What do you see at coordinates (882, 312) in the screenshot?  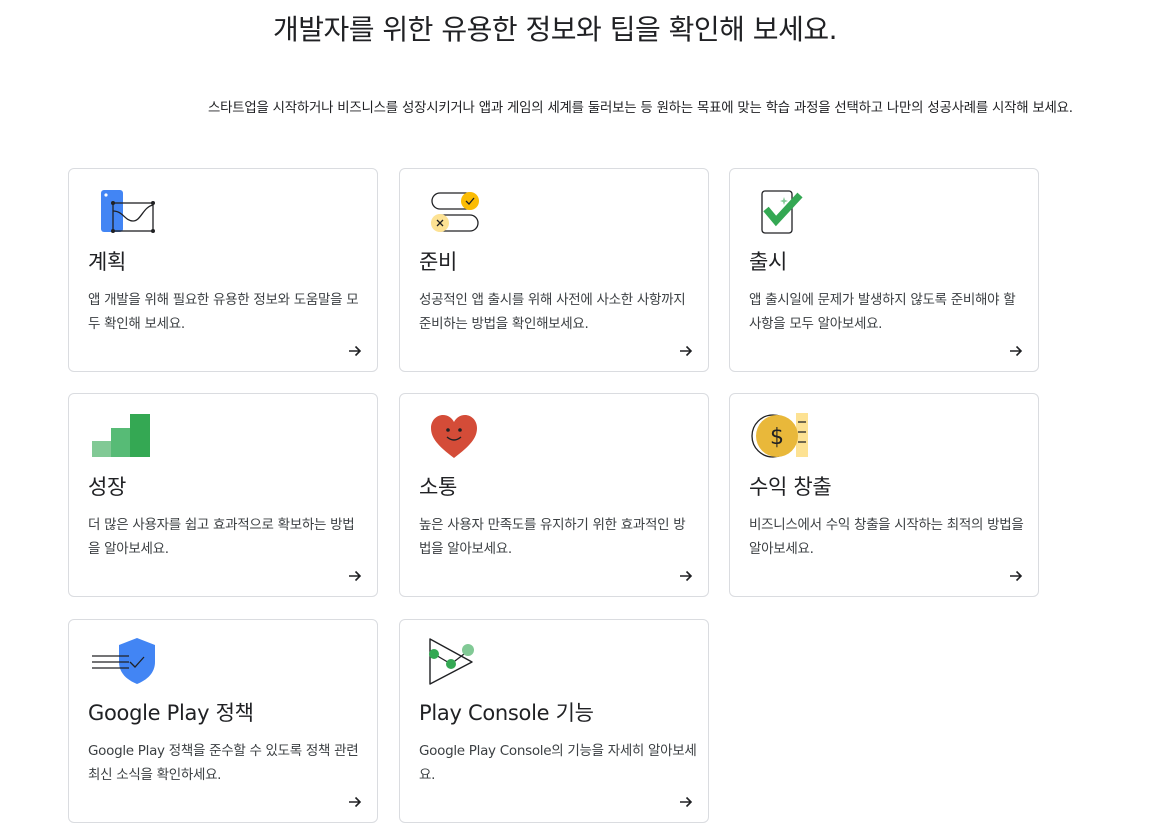 I see `card-description: 앱 출시일에 문제가 발생하지 않도록 준비해야 할 사항을 모두 알아보세요.` at bounding box center [882, 312].